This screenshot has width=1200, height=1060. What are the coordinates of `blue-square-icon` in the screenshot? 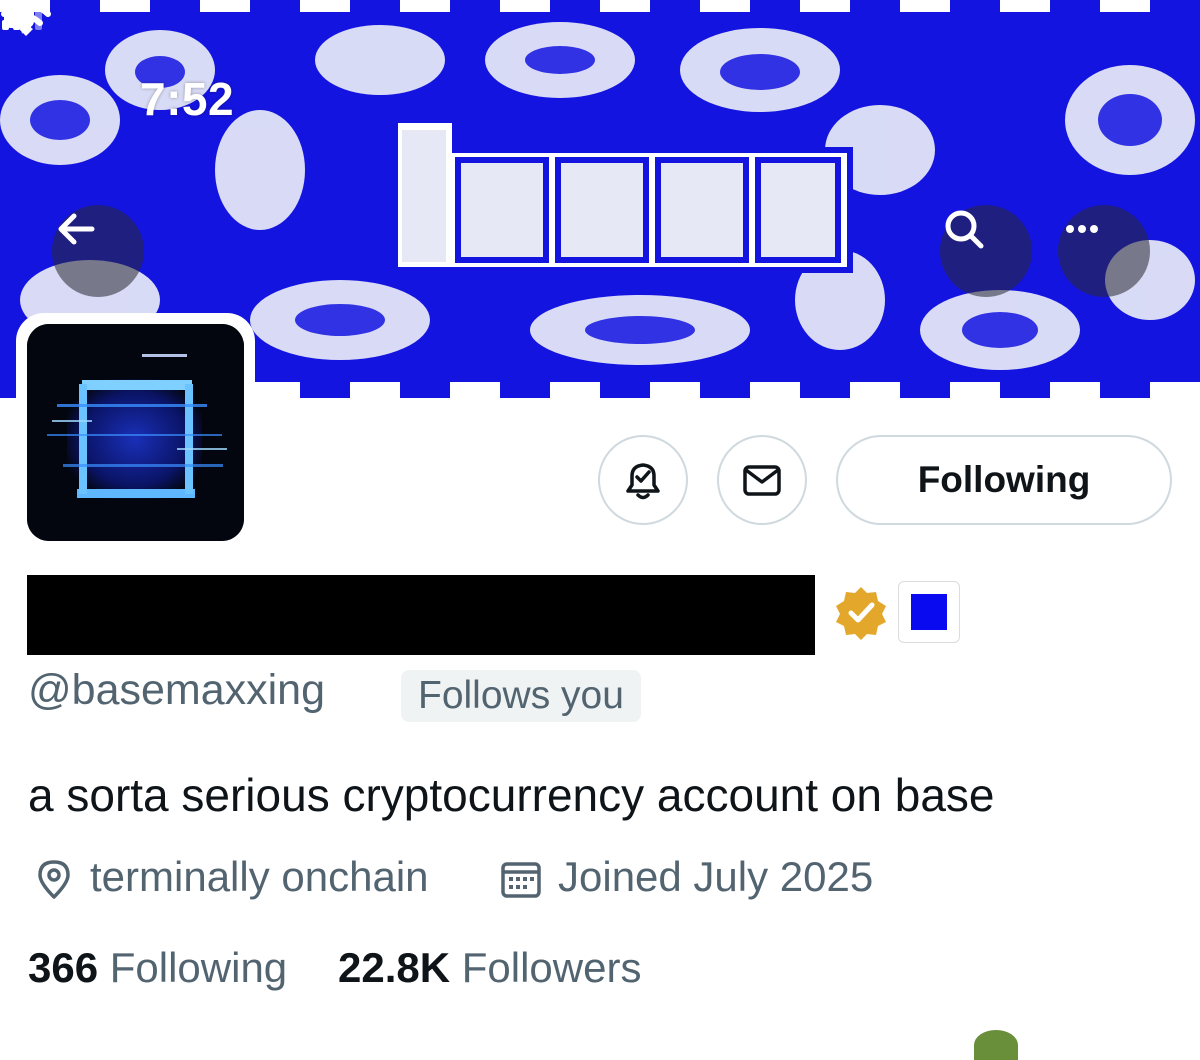 It's located at (929, 612).